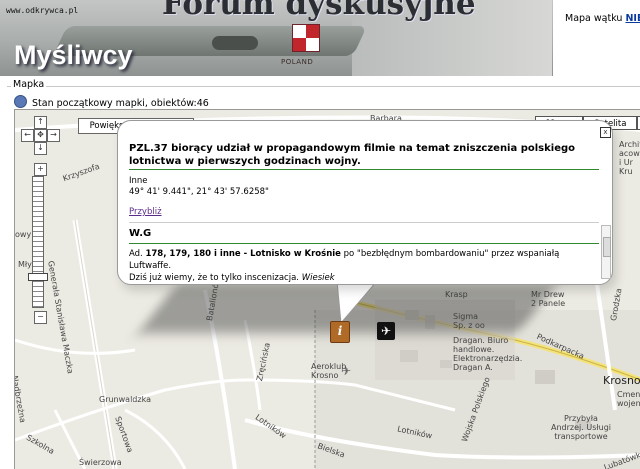 The image size is (640, 469). Describe the element at coordinates (357, 303) in the screenshot. I see `info-window-tail` at that location.